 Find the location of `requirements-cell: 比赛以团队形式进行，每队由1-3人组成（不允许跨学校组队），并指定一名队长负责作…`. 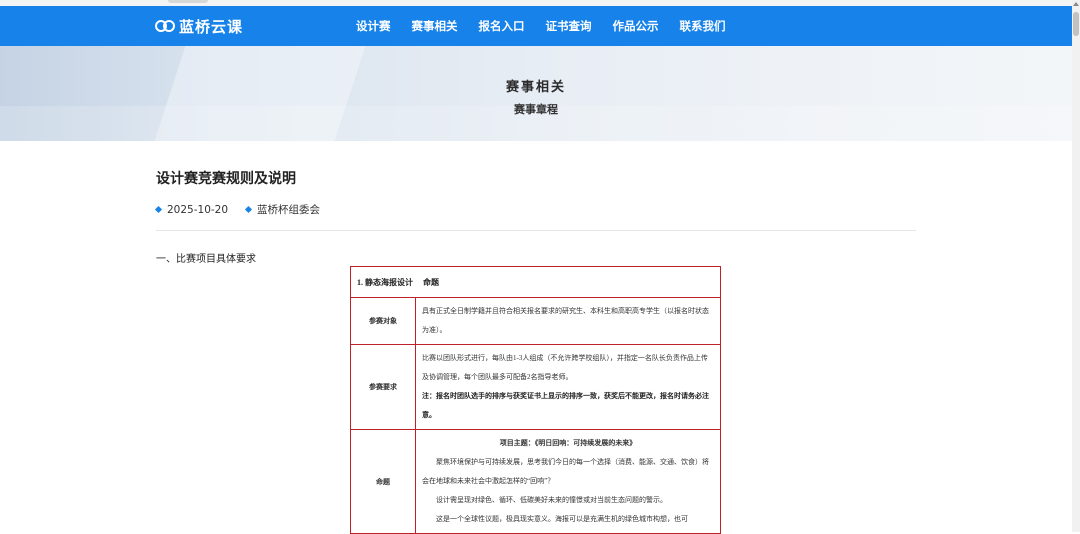

requirements-cell: 比赛以团队形式进行，每队由1-3人组成（不允许跨学校组队），并指定一名队长负责作… is located at coordinates (568, 387).